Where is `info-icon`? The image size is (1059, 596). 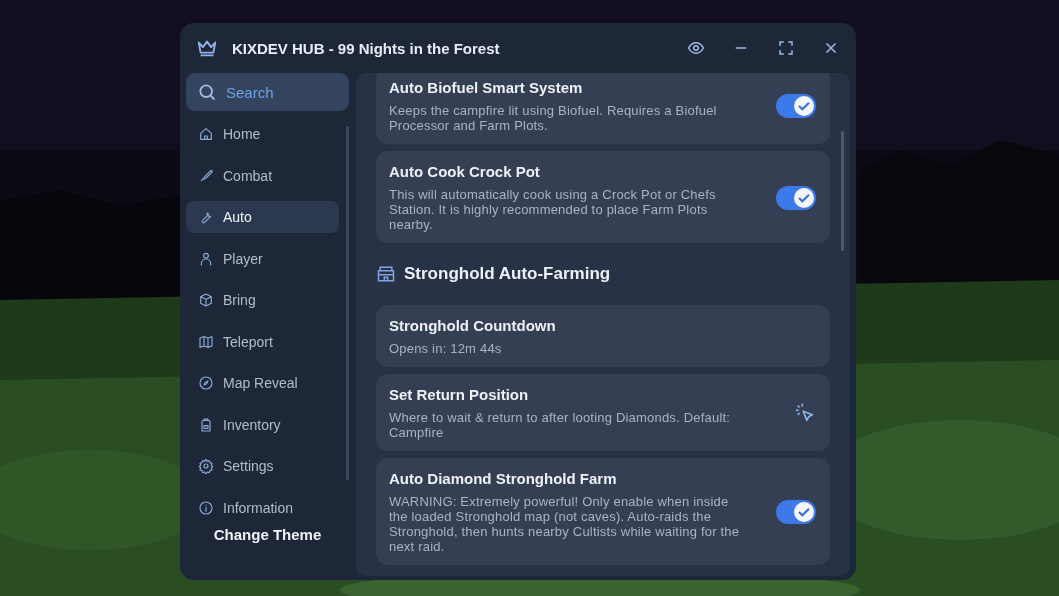
info-icon is located at coordinates (206, 507).